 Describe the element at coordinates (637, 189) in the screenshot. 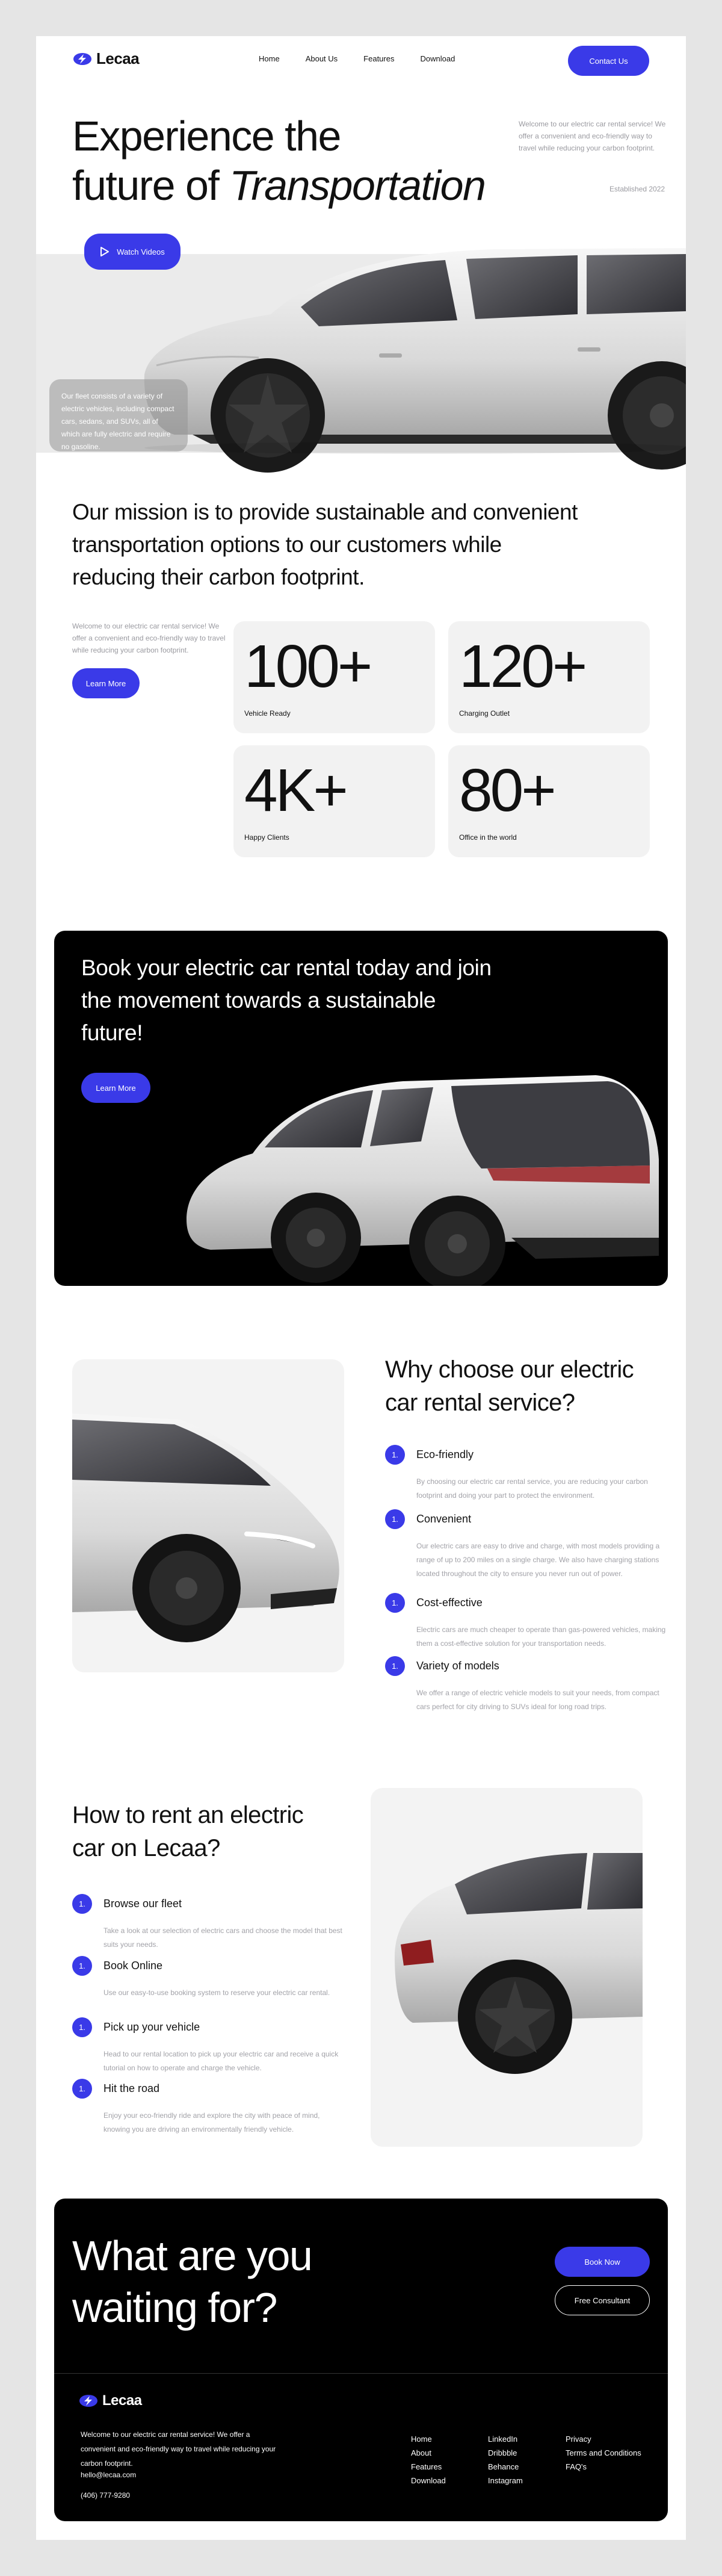

I see `established-label: Established 2022` at that location.